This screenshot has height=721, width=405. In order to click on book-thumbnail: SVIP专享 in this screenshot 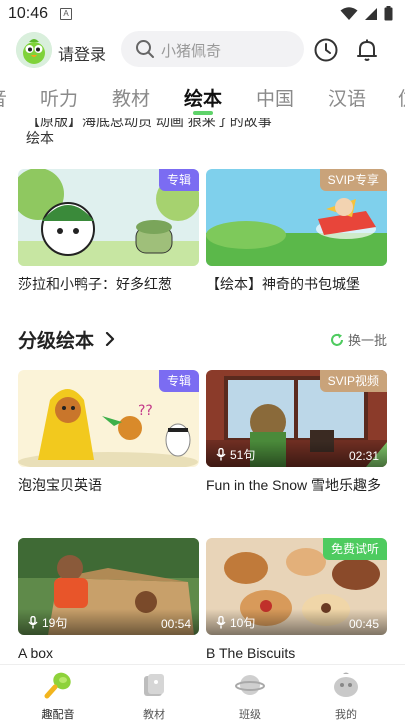, I will do `click(296, 217)`.